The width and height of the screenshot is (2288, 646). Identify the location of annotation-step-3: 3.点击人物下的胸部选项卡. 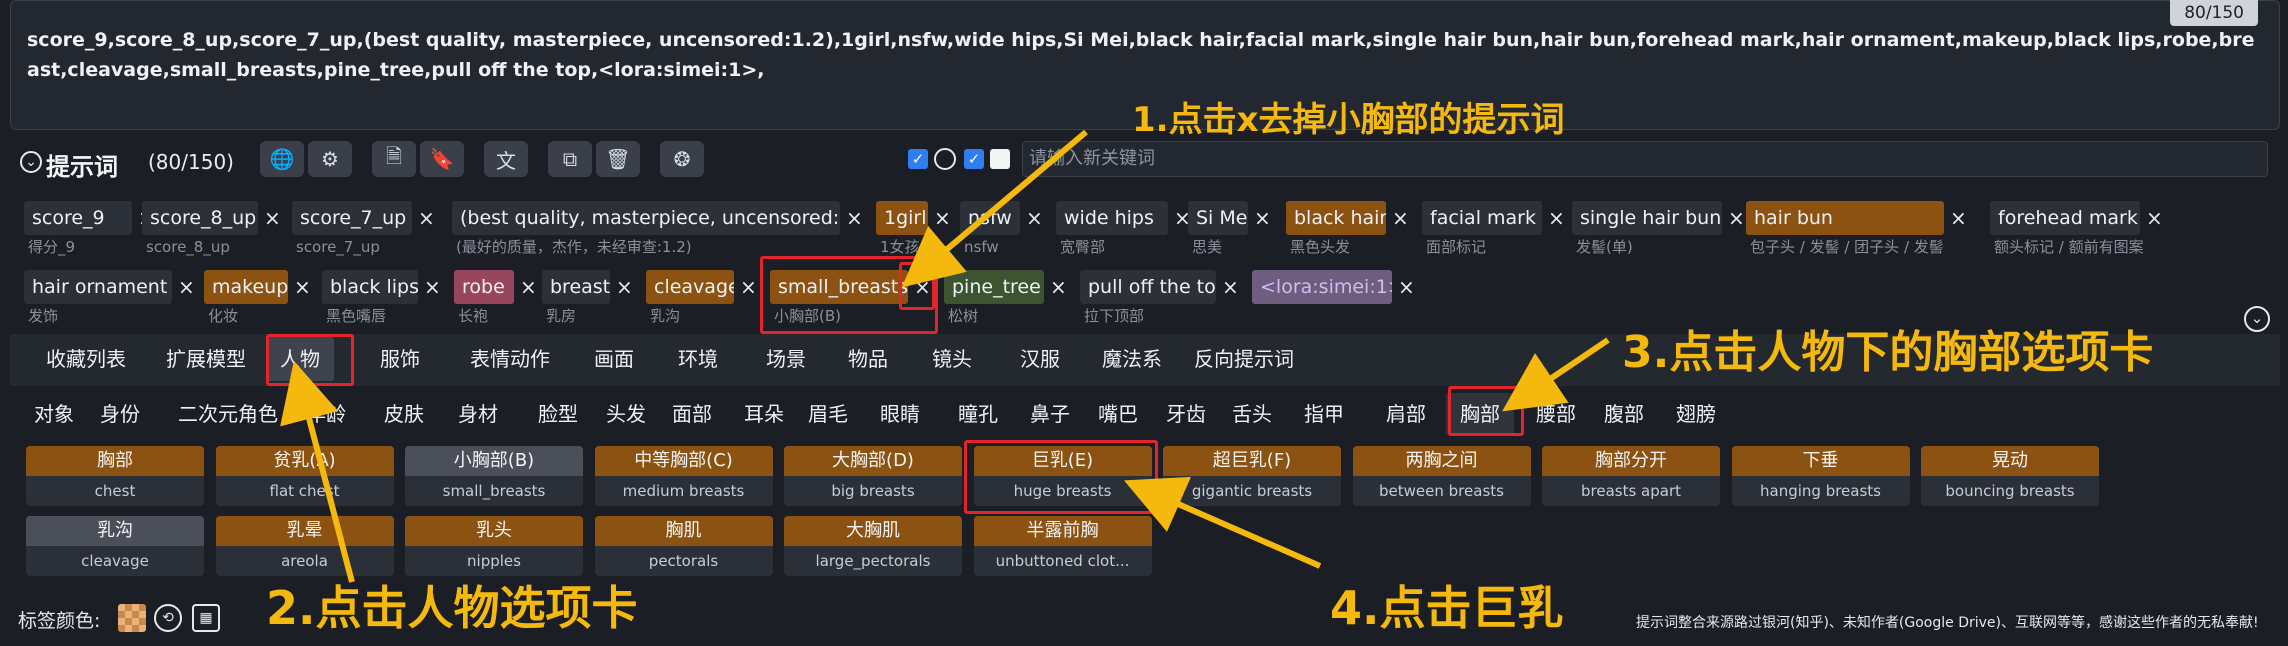
(1888, 352).